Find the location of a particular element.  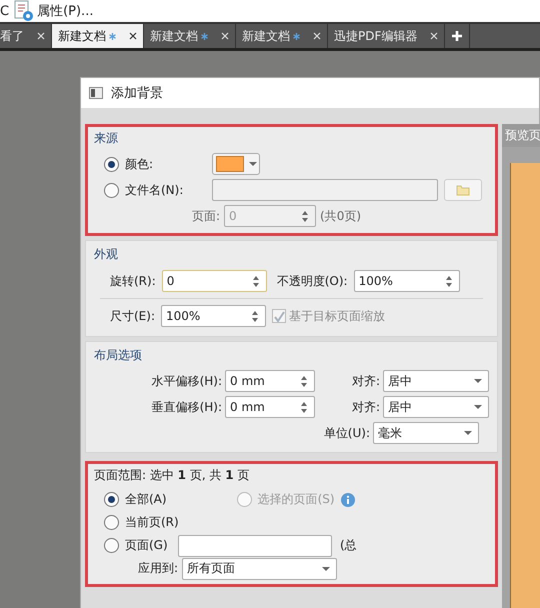

dialog-title: 添加背景 is located at coordinates (137, 93).